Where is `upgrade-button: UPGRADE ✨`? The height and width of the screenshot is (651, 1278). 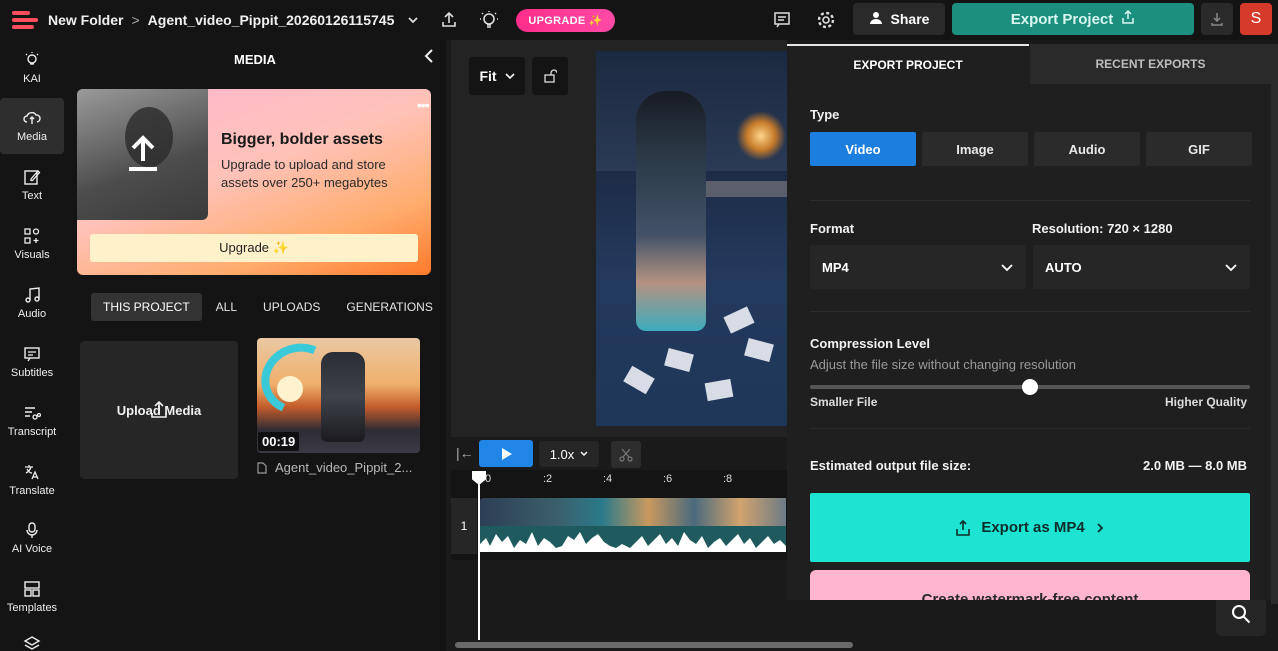 upgrade-button: UPGRADE ✨ is located at coordinates (565, 20).